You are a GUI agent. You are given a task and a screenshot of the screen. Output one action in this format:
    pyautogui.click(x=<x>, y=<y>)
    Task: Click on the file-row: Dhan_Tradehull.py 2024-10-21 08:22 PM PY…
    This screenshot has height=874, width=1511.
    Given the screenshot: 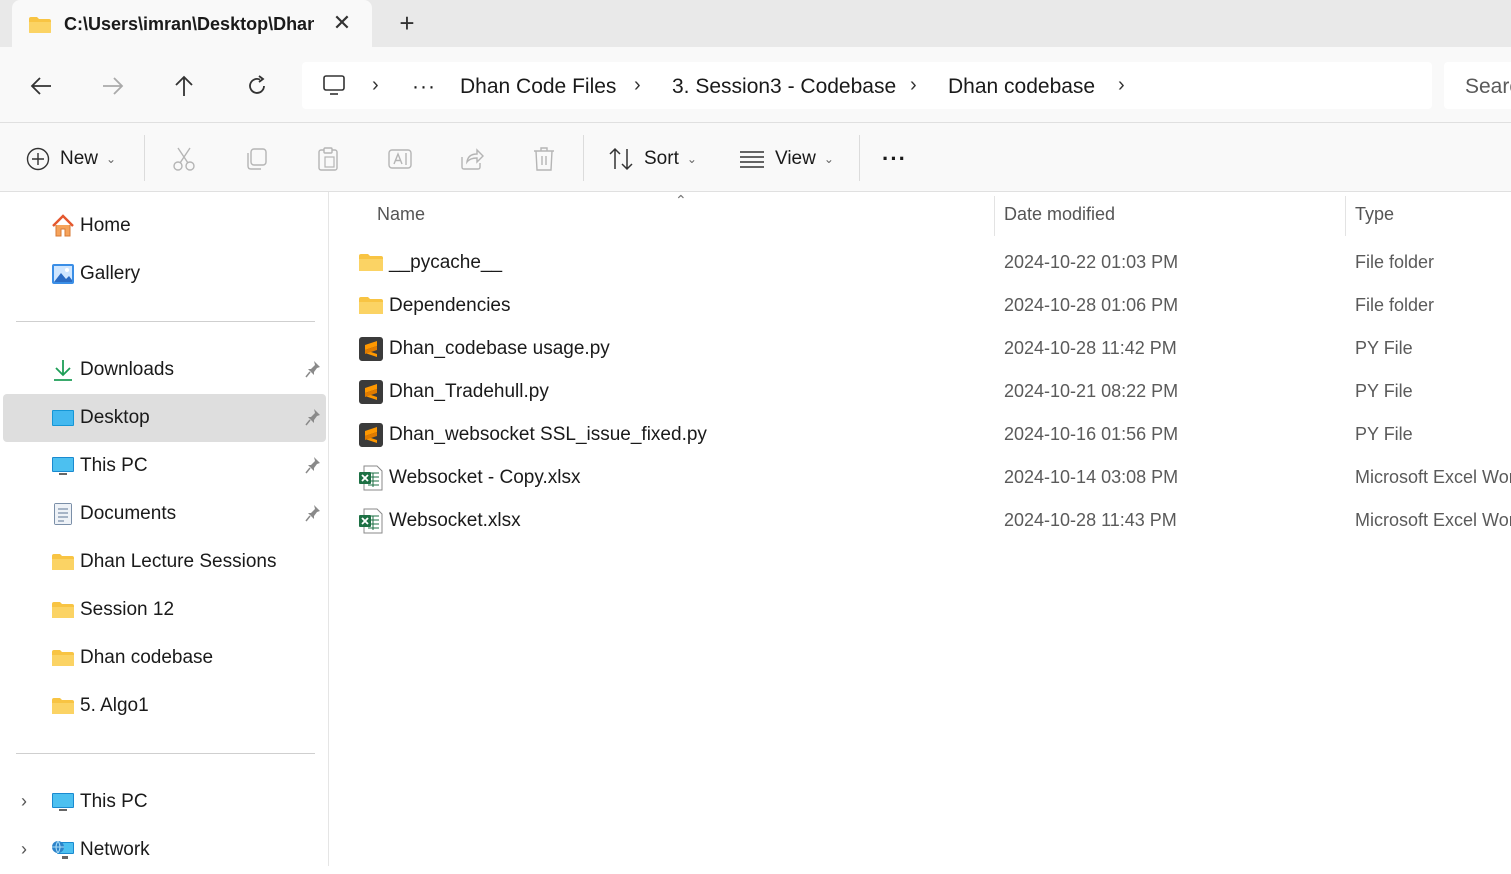 What is the action you would take?
    pyautogui.click(x=930, y=392)
    